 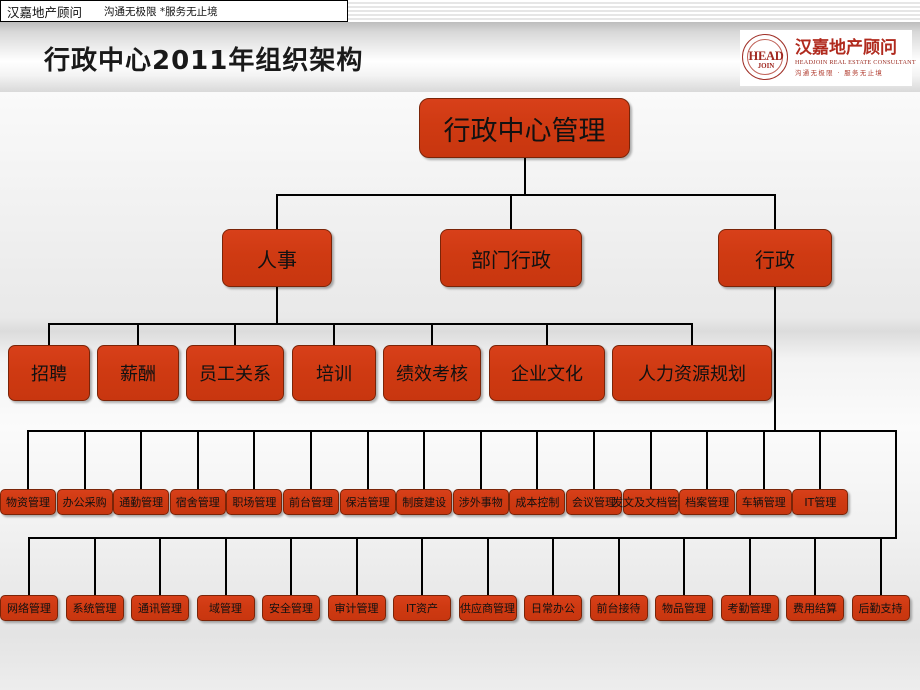 I want to click on node-label: 域管理, so click(x=225, y=608).